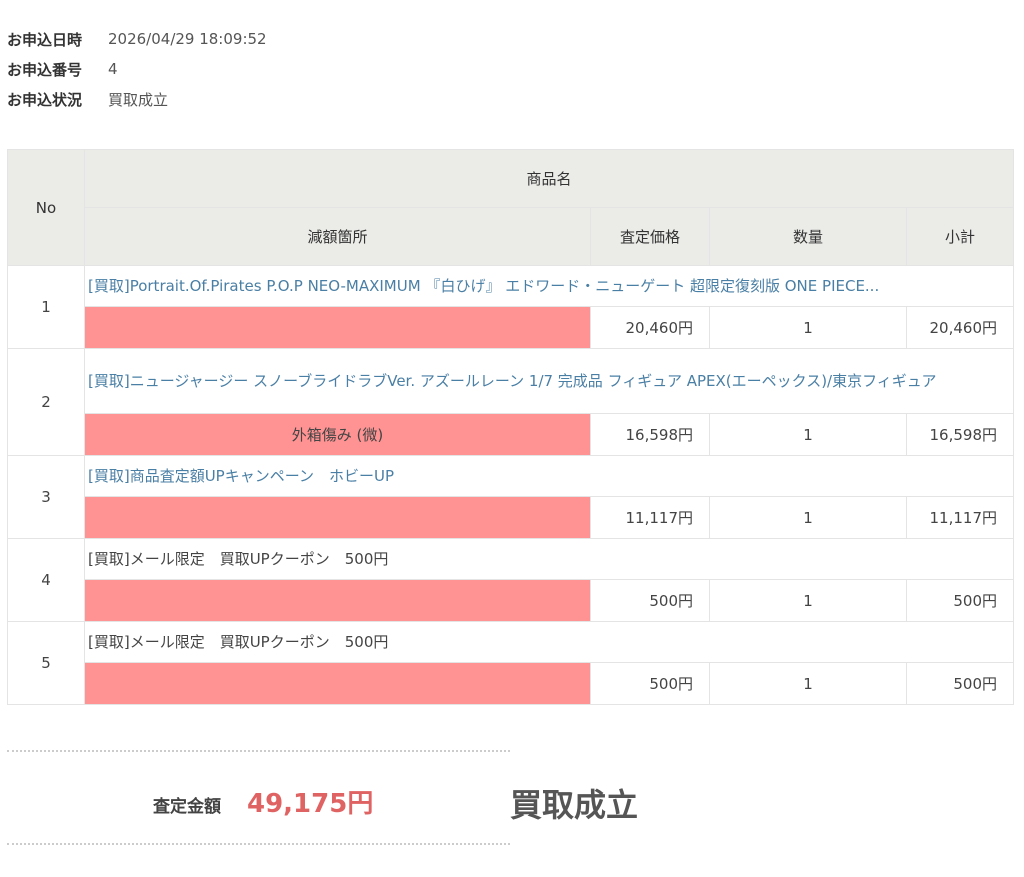 This screenshot has width=1024, height=877. What do you see at coordinates (650, 517) in the screenshot?
I see `price-cell: 11,117円` at bounding box center [650, 517].